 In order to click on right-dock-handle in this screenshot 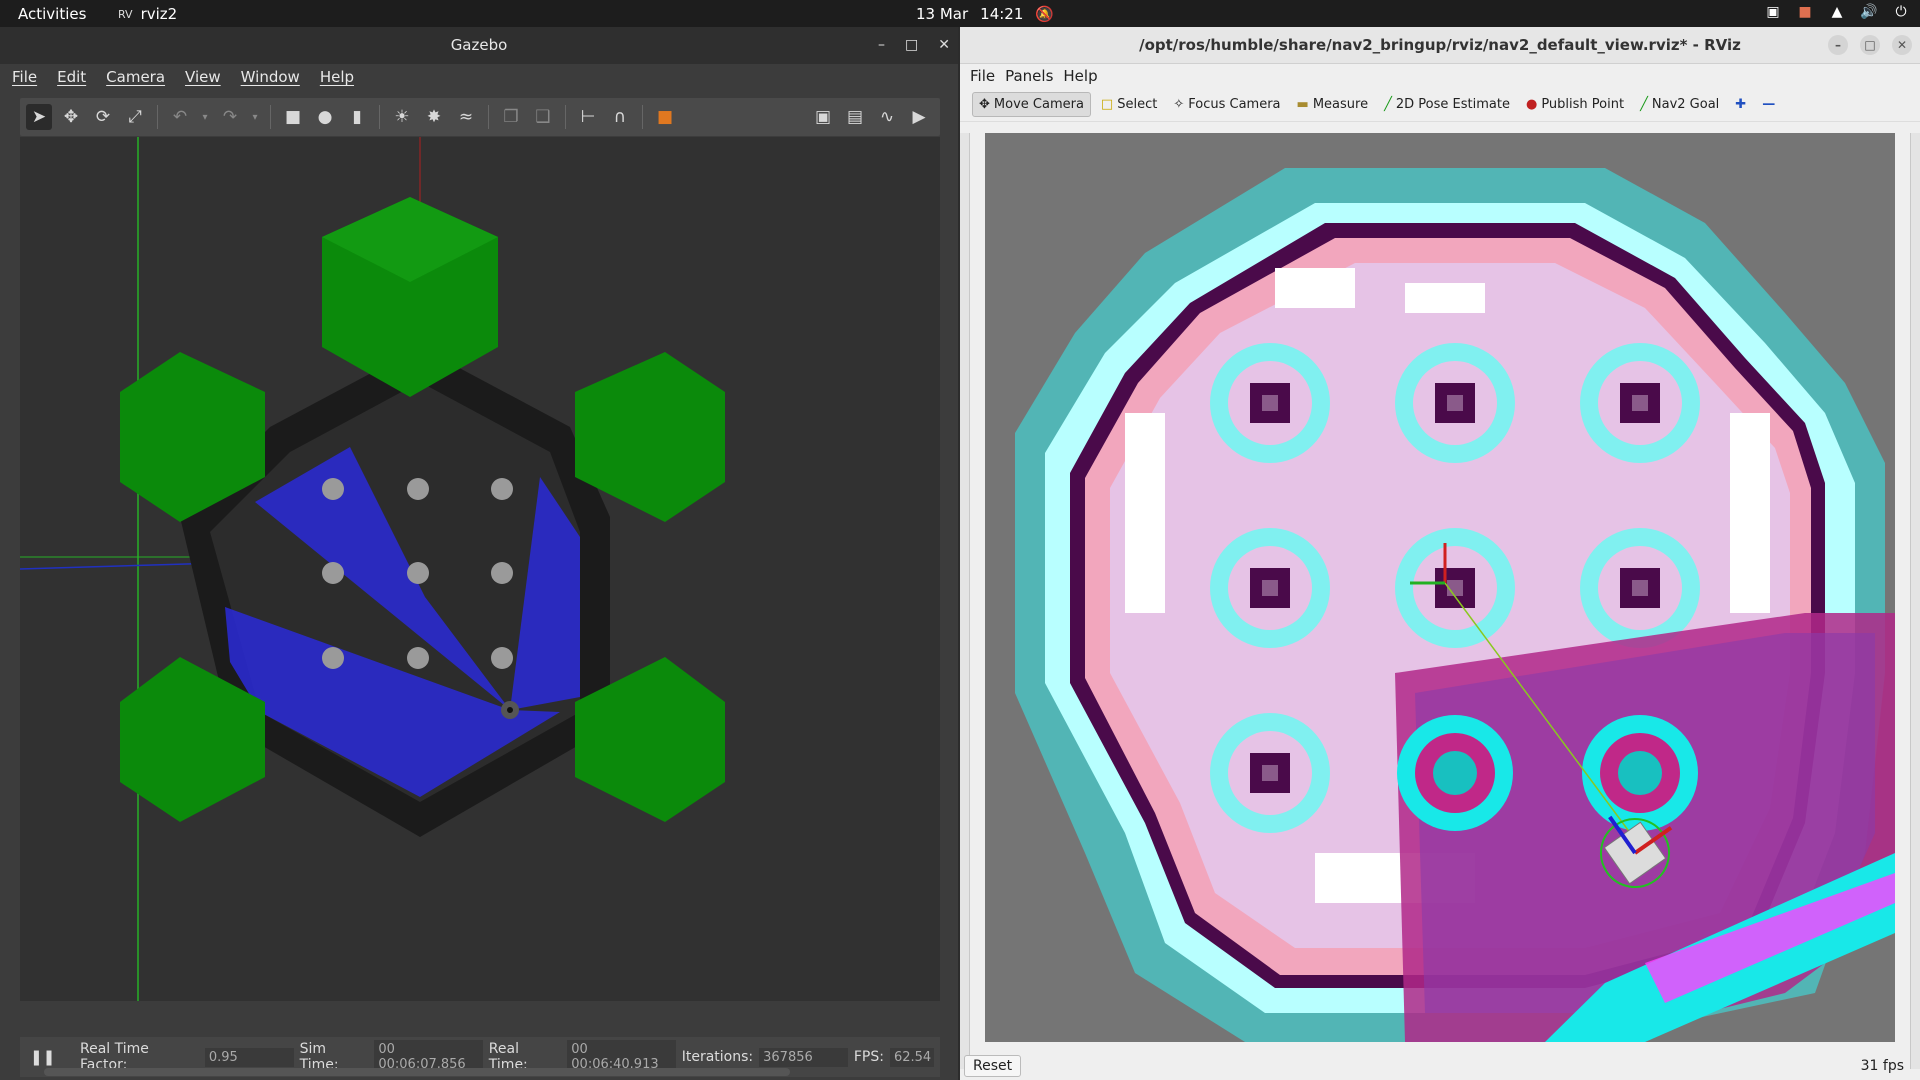, I will do `click(1915, 601)`.